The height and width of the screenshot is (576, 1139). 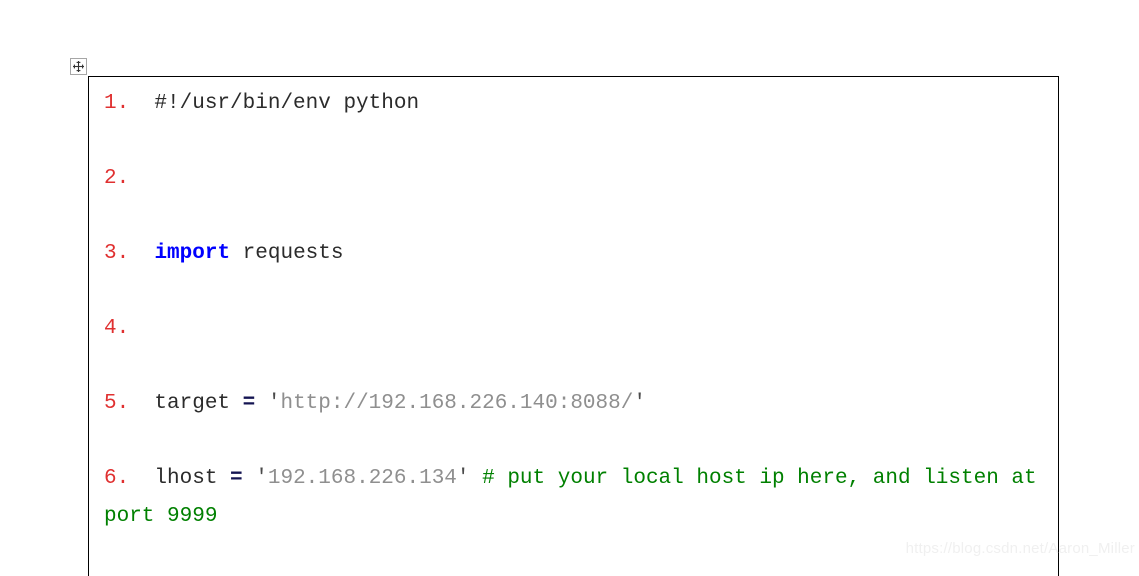 I want to click on code-token-plain: #!/usr/bin/env python, so click(x=274, y=103).